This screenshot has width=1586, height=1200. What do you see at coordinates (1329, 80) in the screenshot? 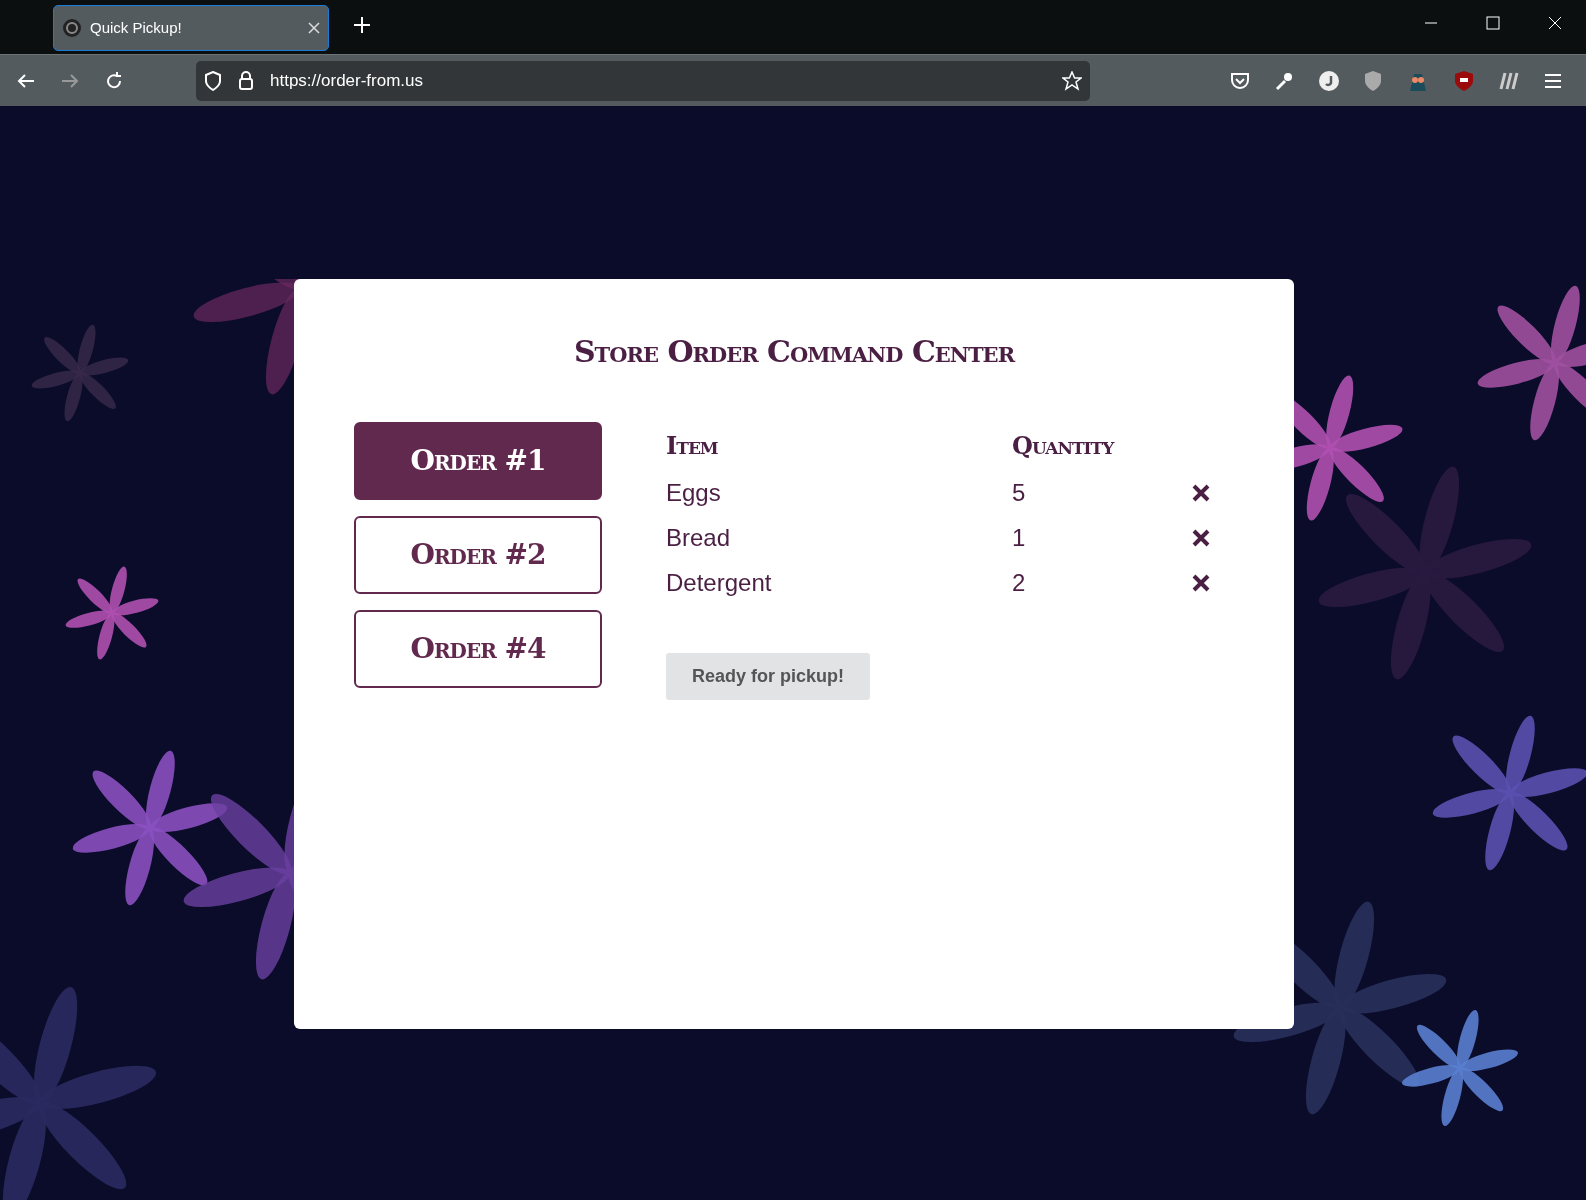
I see `circle-icon` at bounding box center [1329, 80].